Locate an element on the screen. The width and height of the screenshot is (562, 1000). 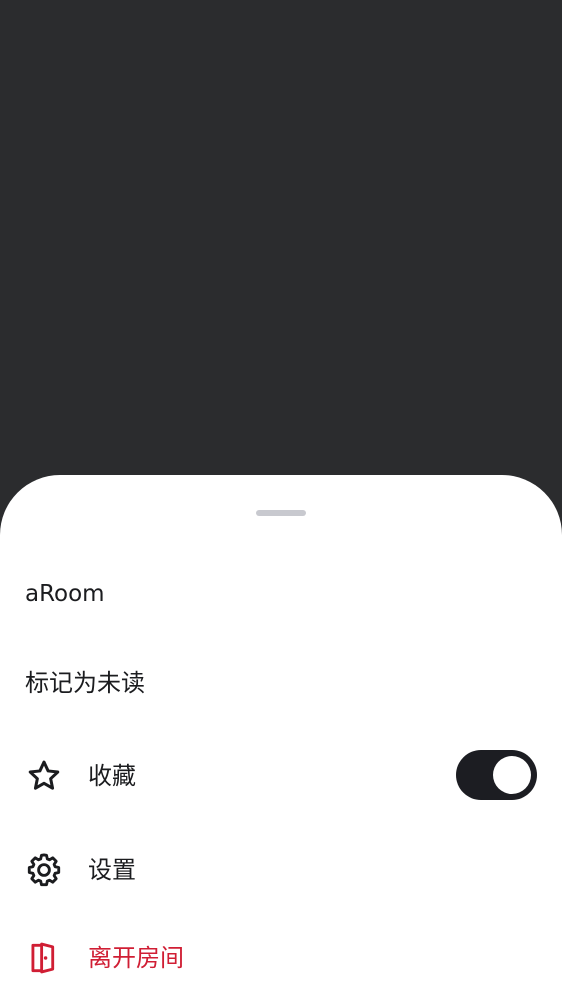
star-icon is located at coordinates (44, 776).